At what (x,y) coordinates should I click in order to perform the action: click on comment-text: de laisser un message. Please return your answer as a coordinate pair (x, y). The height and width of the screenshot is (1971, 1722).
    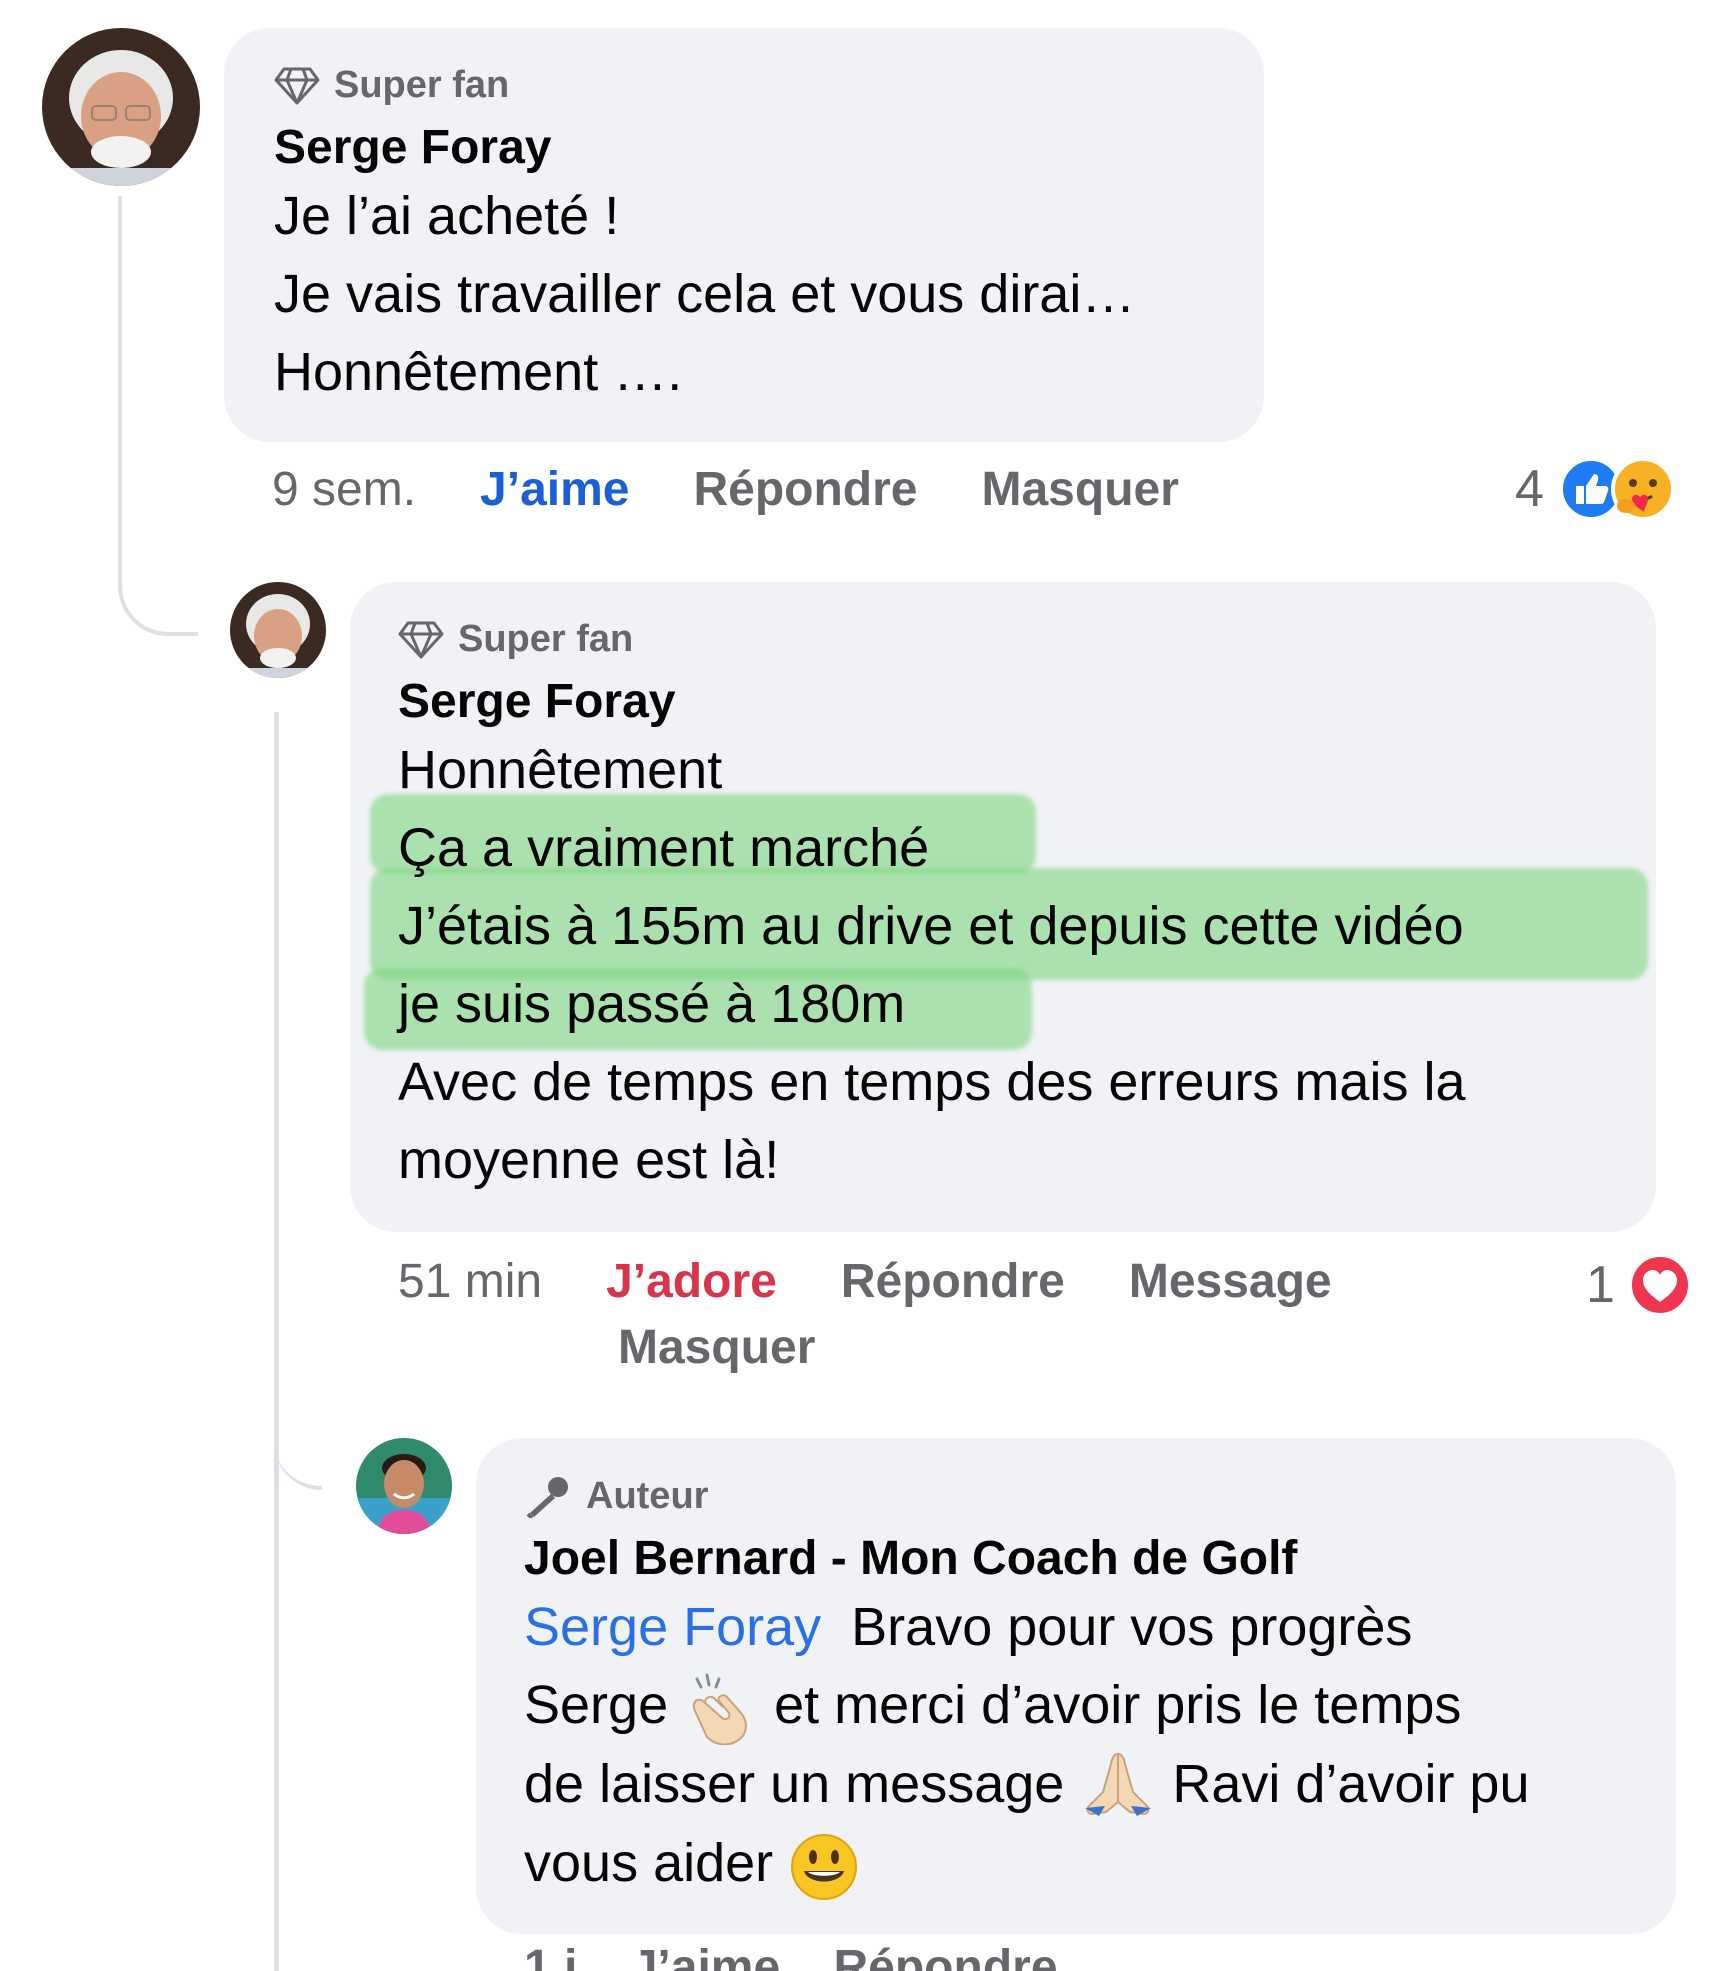
    Looking at the image, I should click on (794, 1783).